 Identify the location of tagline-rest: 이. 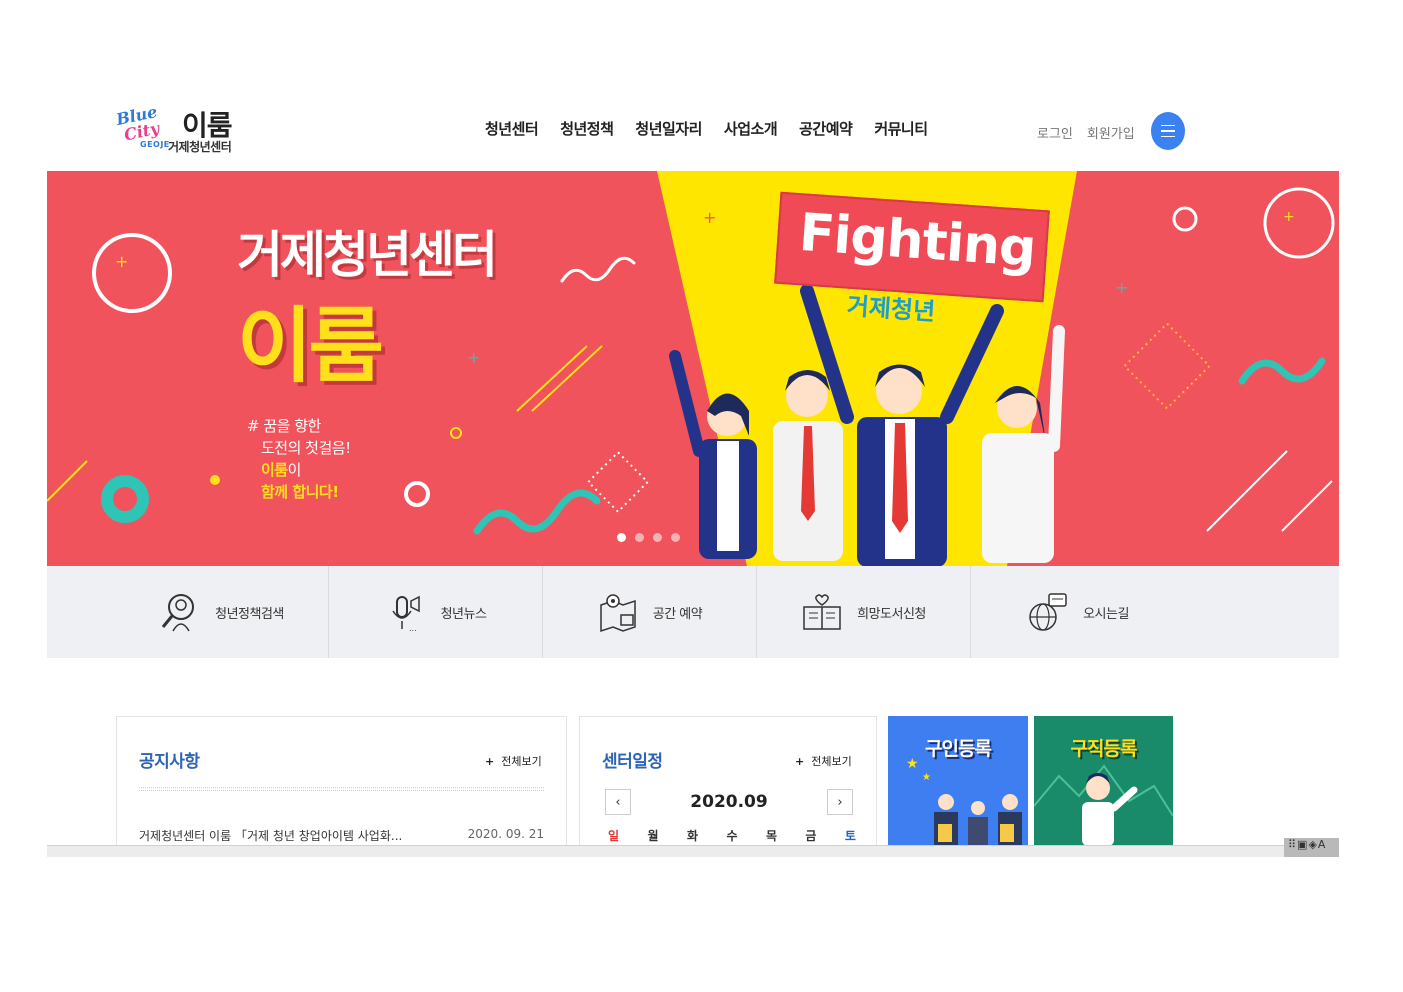
(294, 470).